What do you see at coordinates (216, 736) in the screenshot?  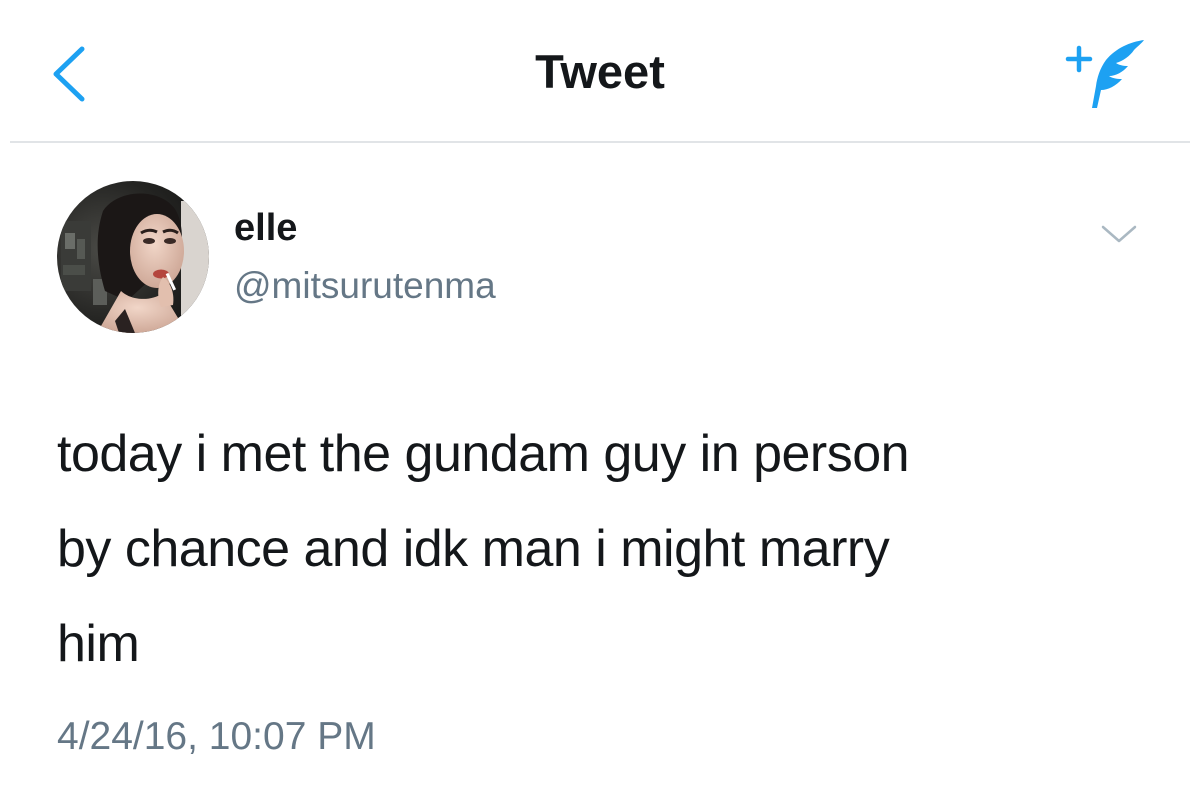 I see `tweet-timestamp: 4/24/16, 10:07 PM` at bounding box center [216, 736].